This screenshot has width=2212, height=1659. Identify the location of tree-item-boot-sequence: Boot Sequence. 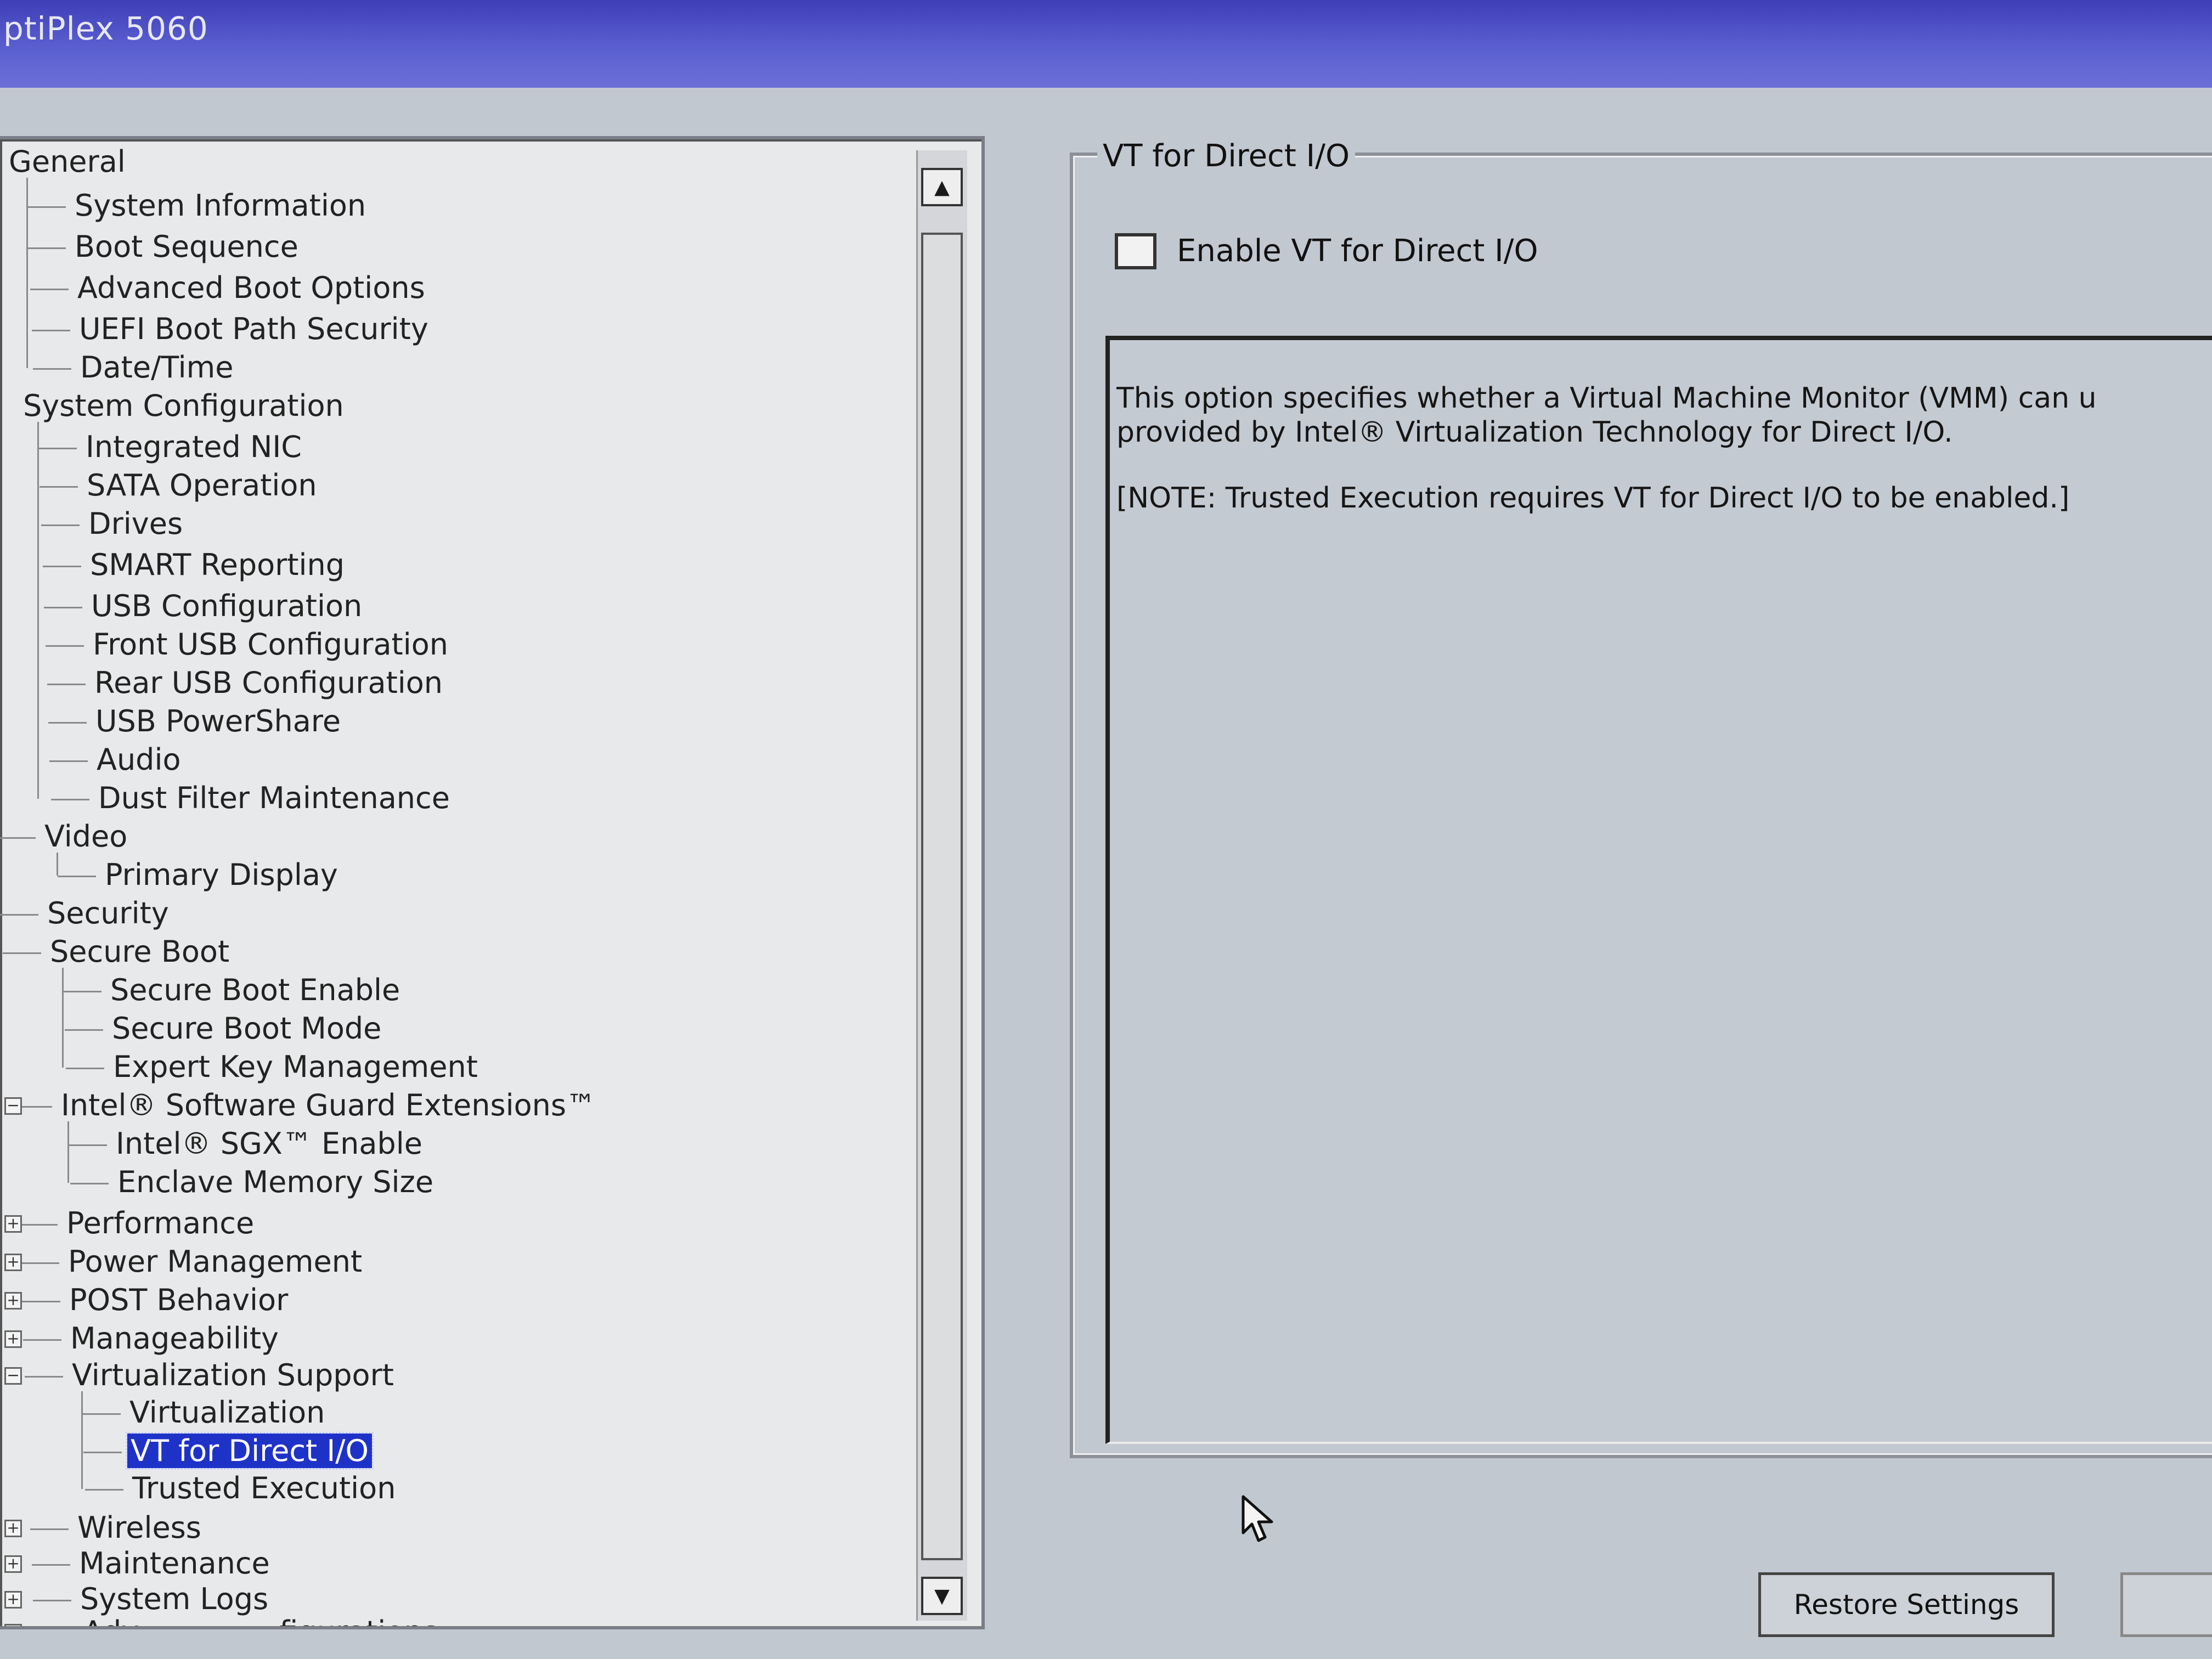
(186, 247).